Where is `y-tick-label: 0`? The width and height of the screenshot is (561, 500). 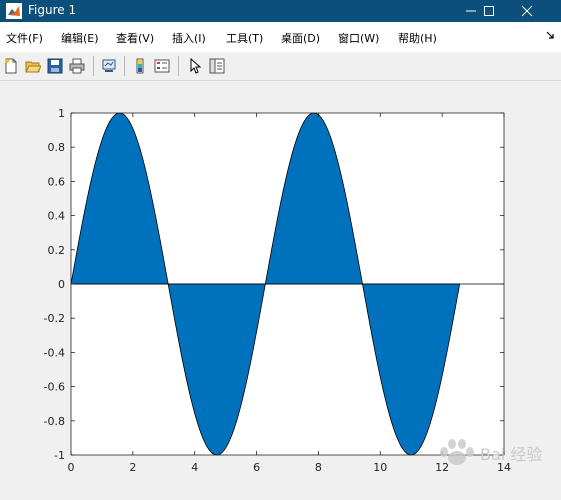 y-tick-label: 0 is located at coordinates (61, 284).